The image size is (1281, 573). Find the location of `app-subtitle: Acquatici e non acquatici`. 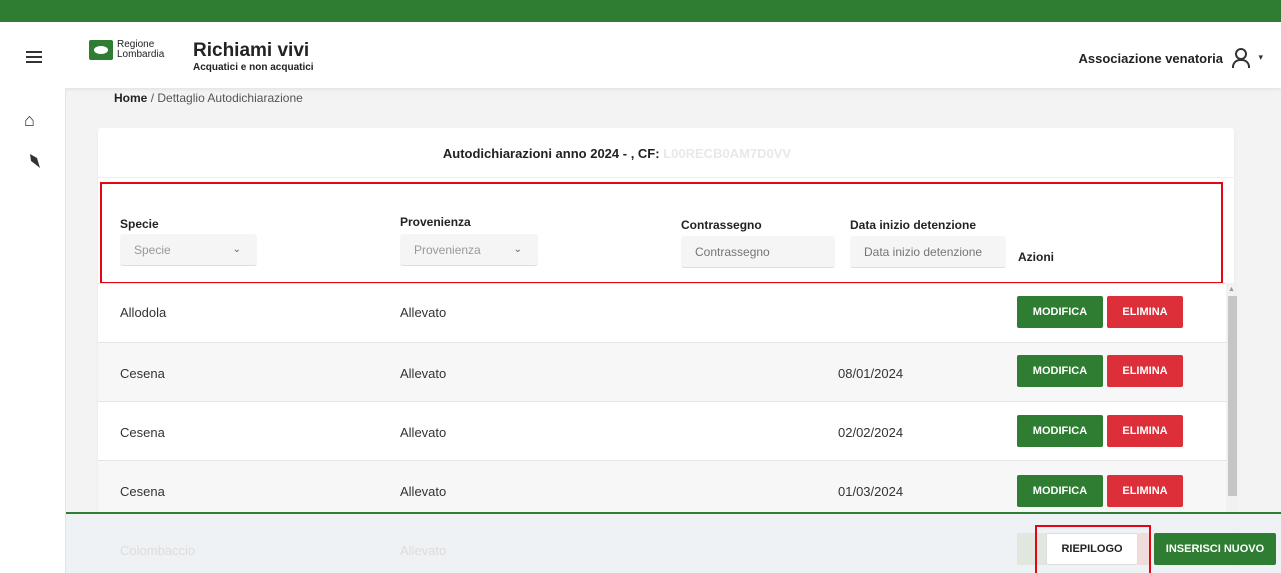

app-subtitle: Acquatici e non acquatici is located at coordinates (253, 67).